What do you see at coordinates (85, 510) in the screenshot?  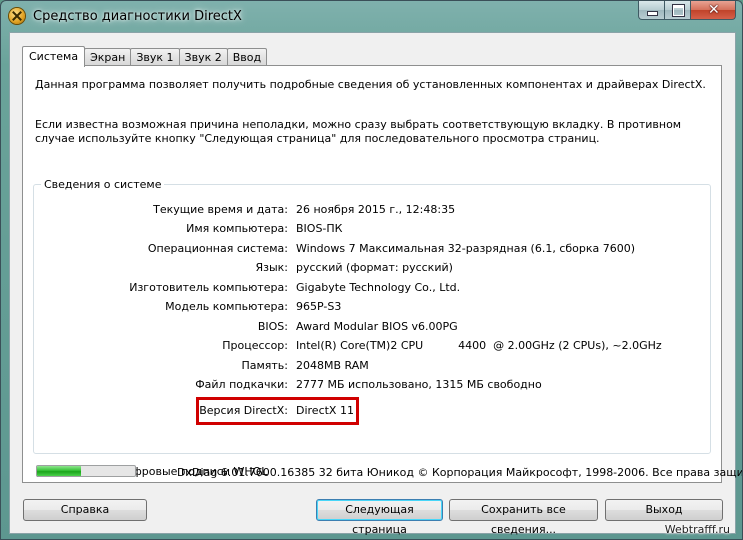 I see `help-button: Справка` at bounding box center [85, 510].